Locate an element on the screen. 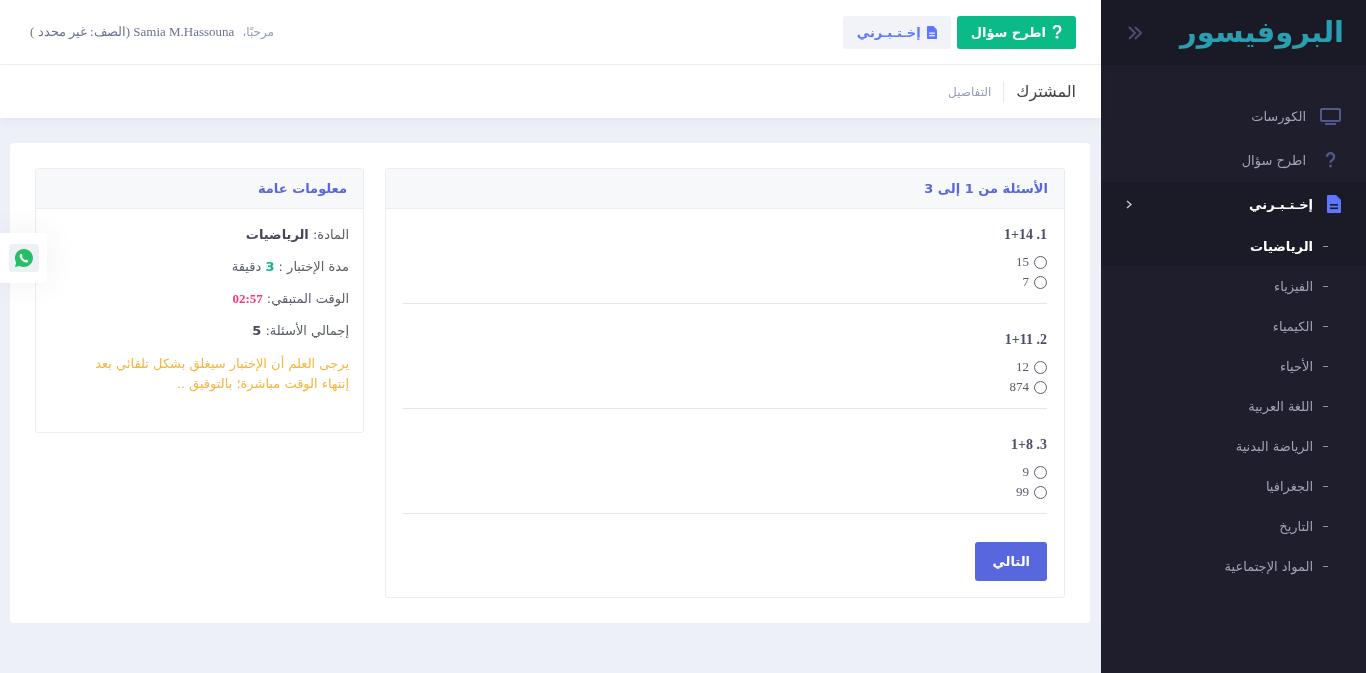  submenu-item: الرياضة البدنية is located at coordinates (1233, 446).